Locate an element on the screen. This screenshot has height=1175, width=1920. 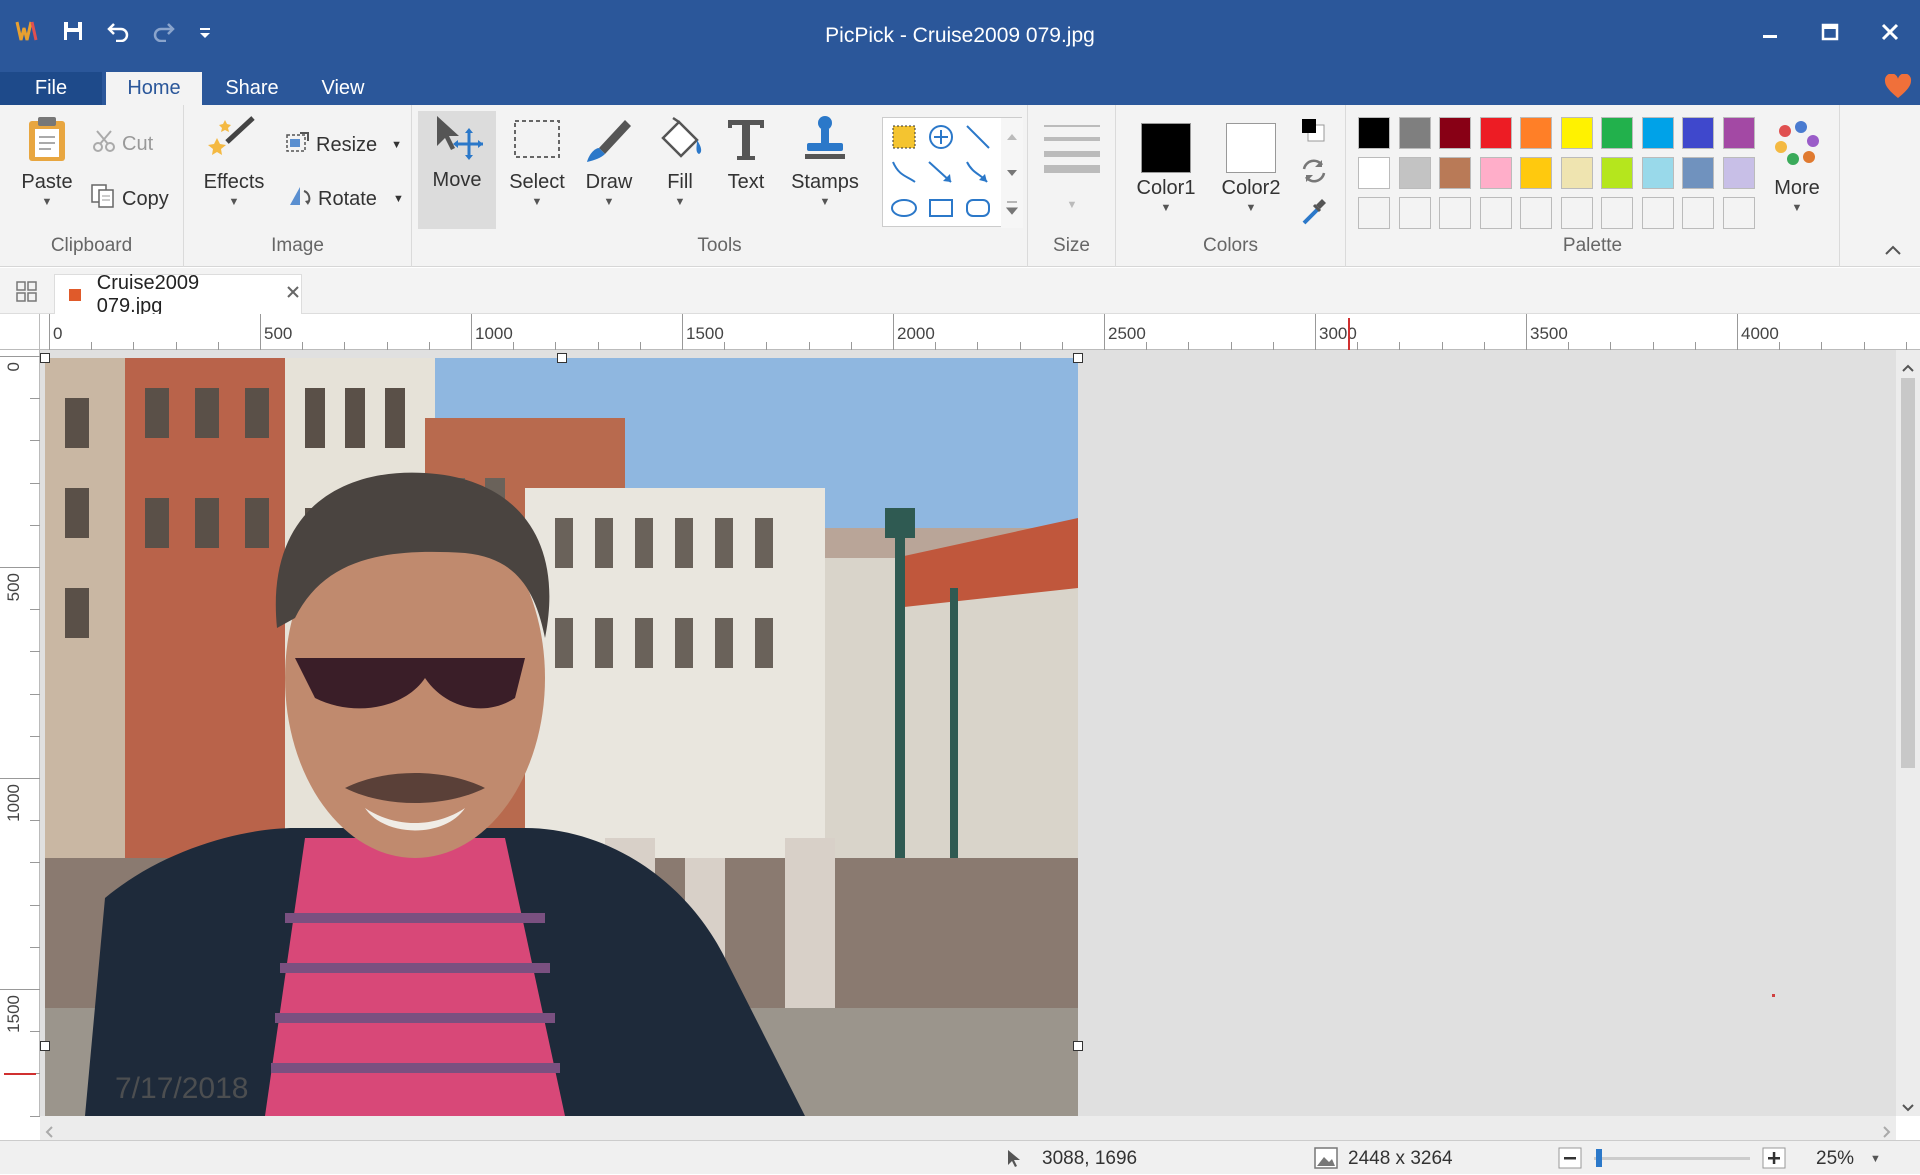
eyedropper-icon is located at coordinates (1314, 215).